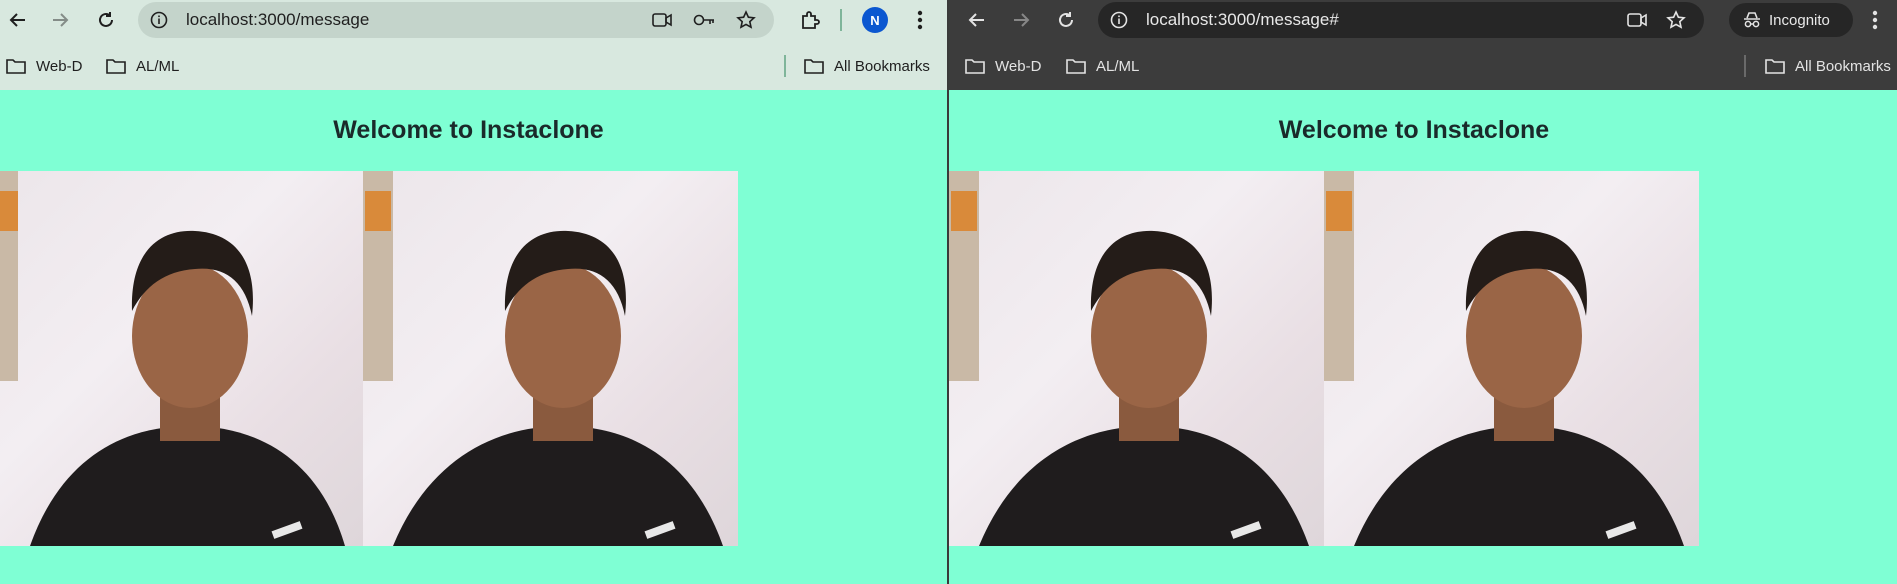 The height and width of the screenshot is (584, 1897). I want to click on browser-toolbar: localhost:3000/message# Incognito, so click(1423, 20).